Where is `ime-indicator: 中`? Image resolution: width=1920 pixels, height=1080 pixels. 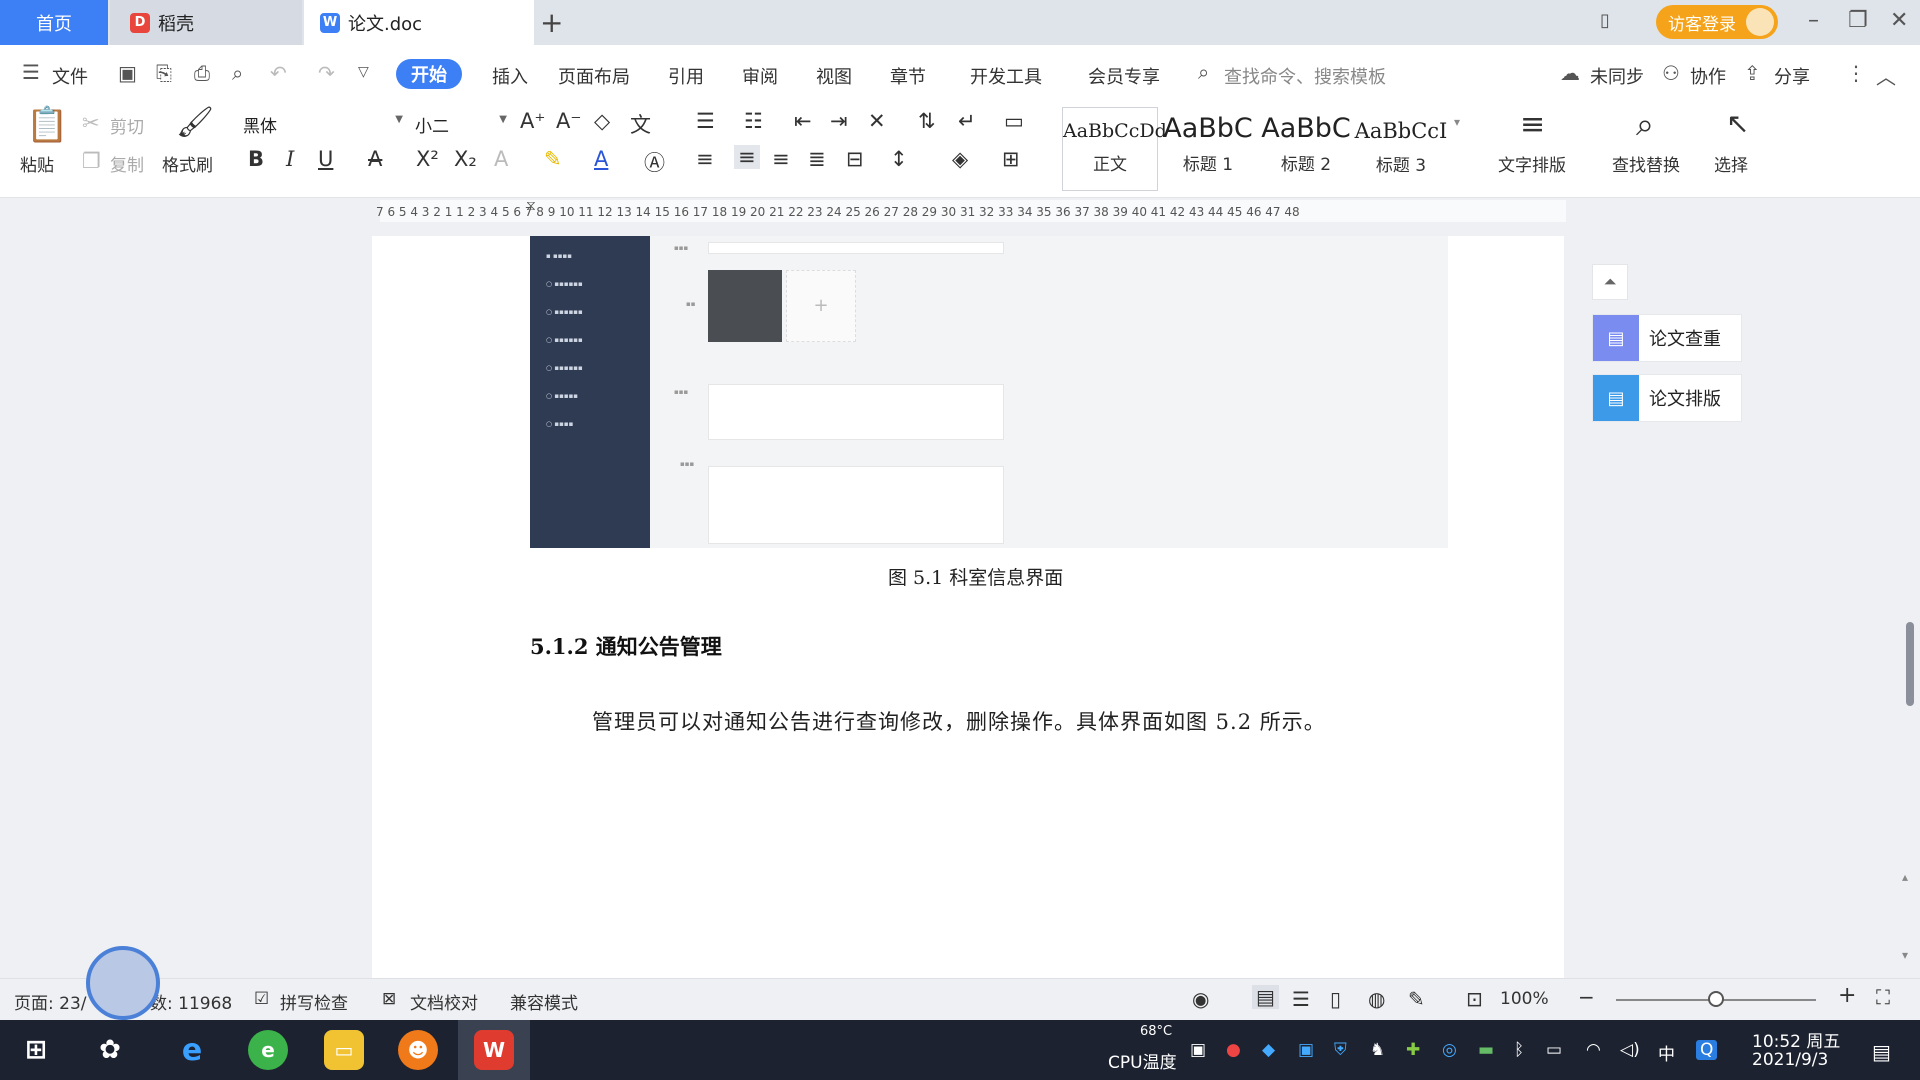
ime-indicator: 中 is located at coordinates (1666, 1052).